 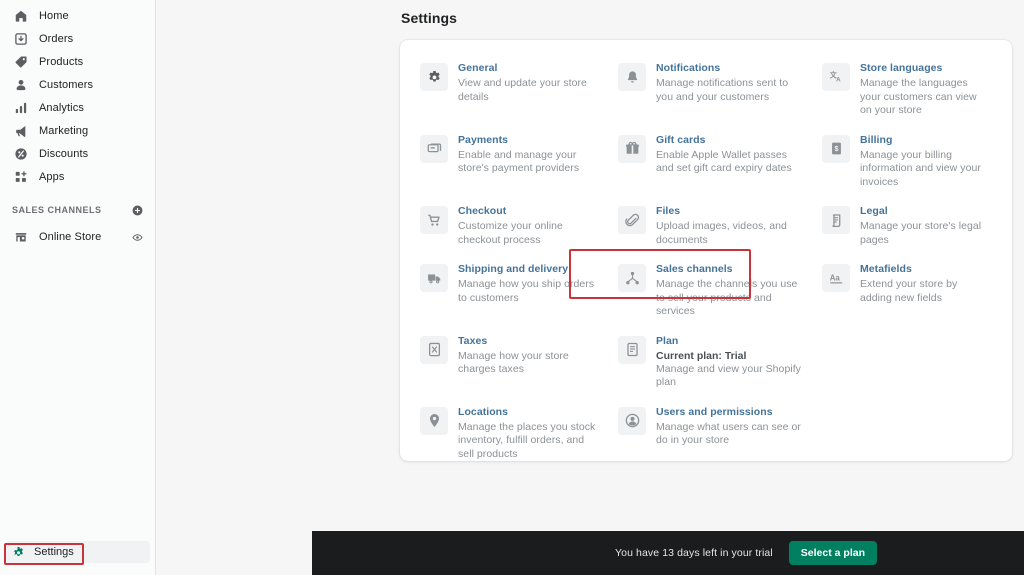 I want to click on settings-item-title: Store languages, so click(x=924, y=68).